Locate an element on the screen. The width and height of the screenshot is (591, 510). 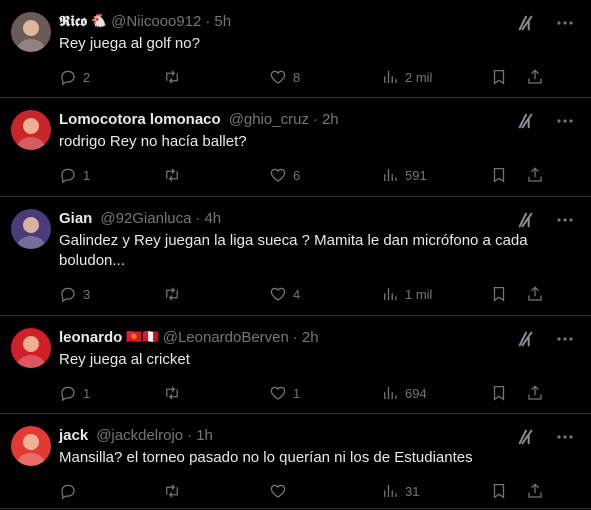
reply-button: 3 is located at coordinates (111, 294).